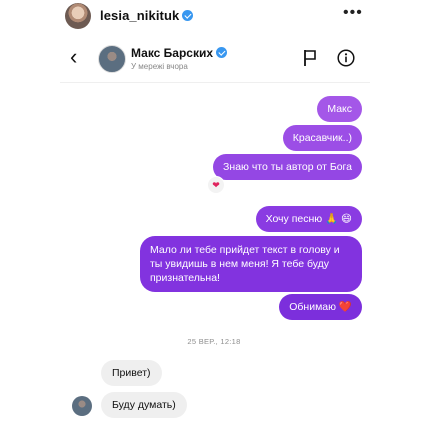 The height and width of the screenshot is (428, 428). What do you see at coordinates (320, 307) in the screenshot?
I see `outgoing-message: Обнимаю ❤️` at bounding box center [320, 307].